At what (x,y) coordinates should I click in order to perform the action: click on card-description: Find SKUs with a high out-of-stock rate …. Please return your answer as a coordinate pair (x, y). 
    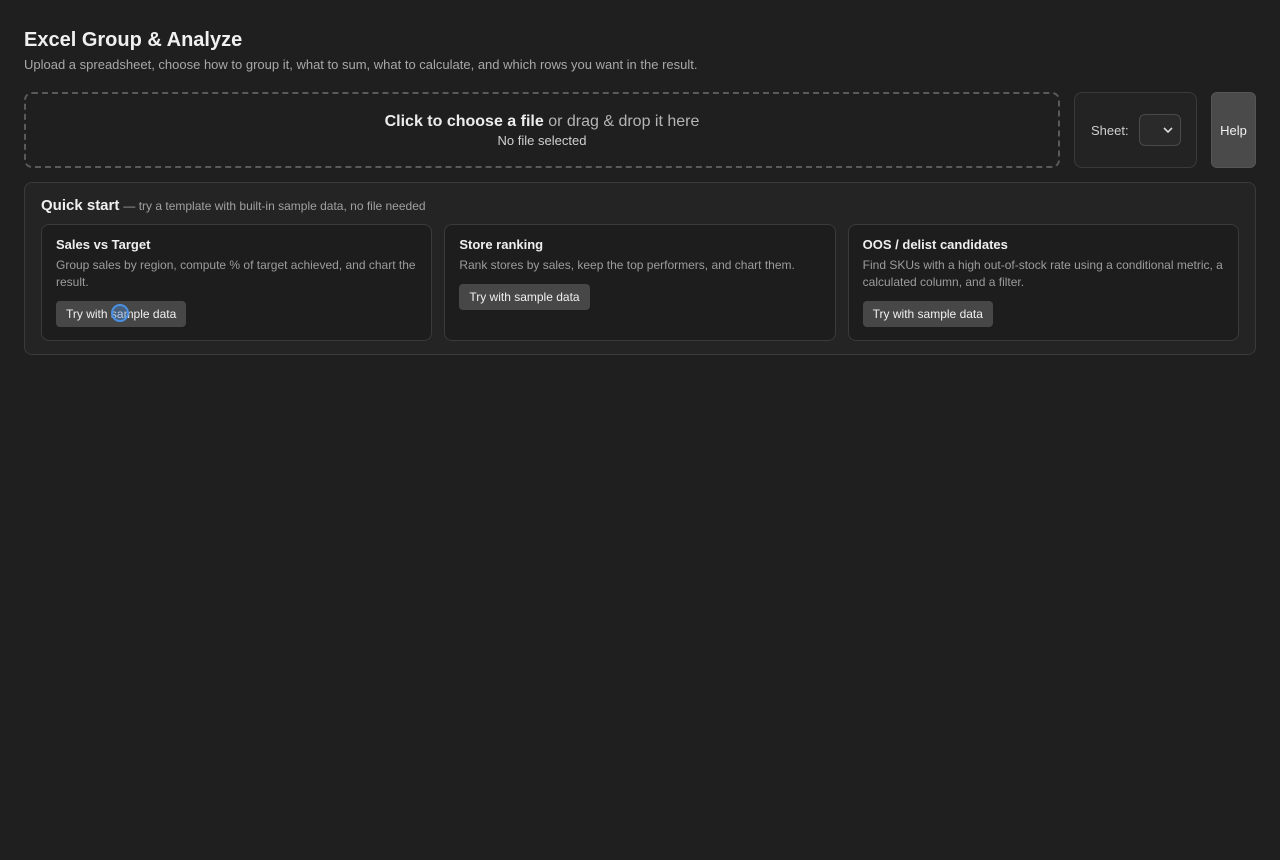
    Looking at the image, I should click on (1042, 273).